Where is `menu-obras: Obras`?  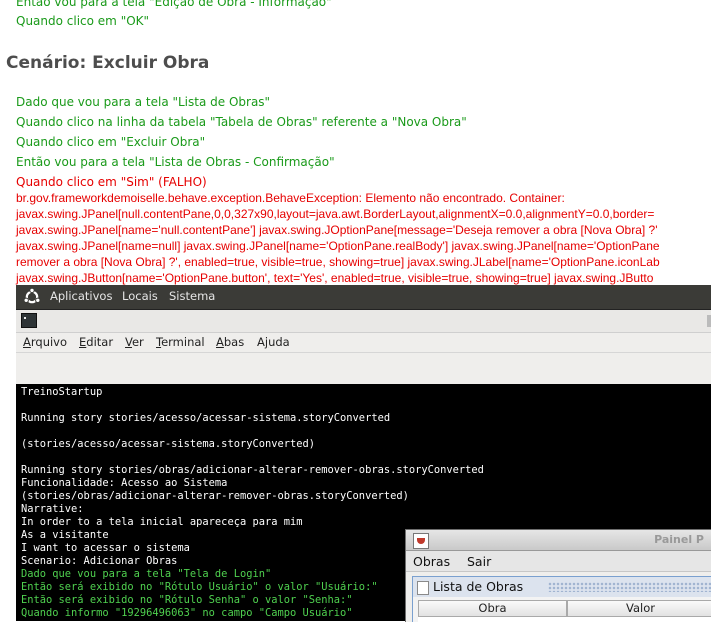 menu-obras: Obras is located at coordinates (431, 561).